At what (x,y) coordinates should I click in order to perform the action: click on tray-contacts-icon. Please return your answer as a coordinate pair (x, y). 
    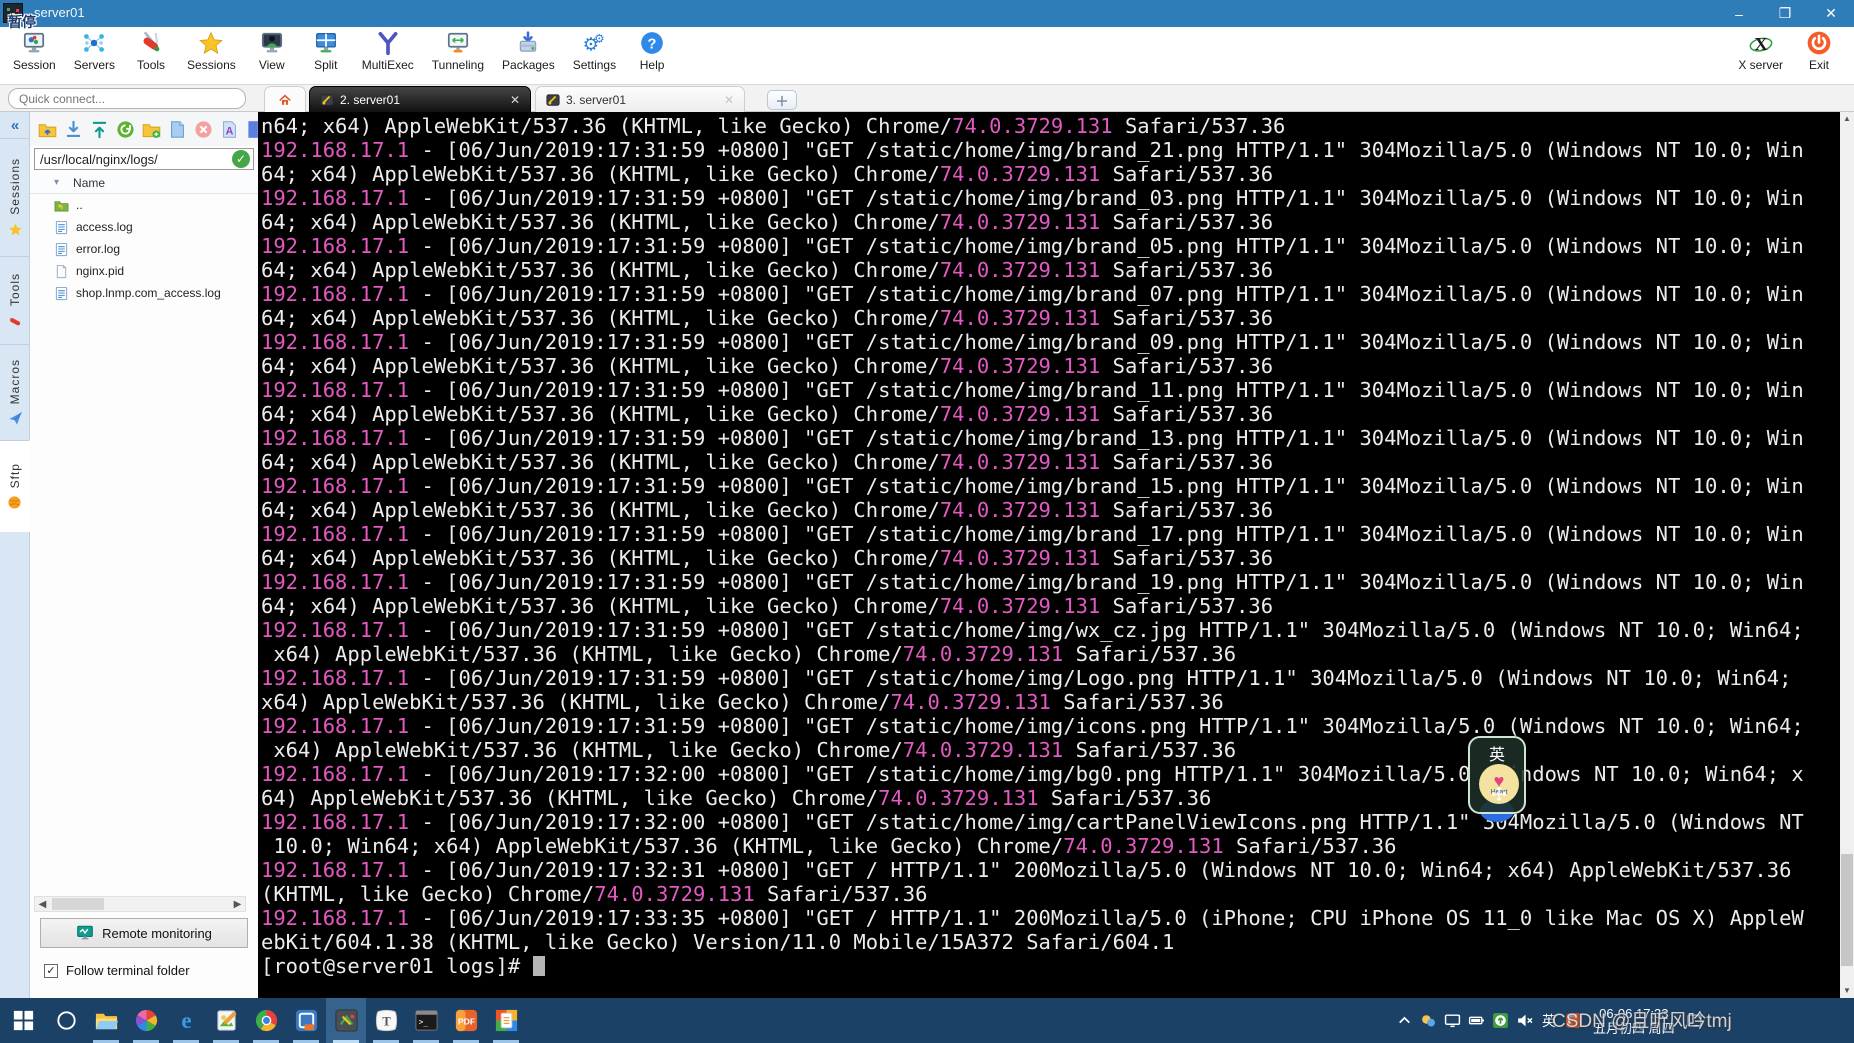
    Looking at the image, I should click on (1428, 1020).